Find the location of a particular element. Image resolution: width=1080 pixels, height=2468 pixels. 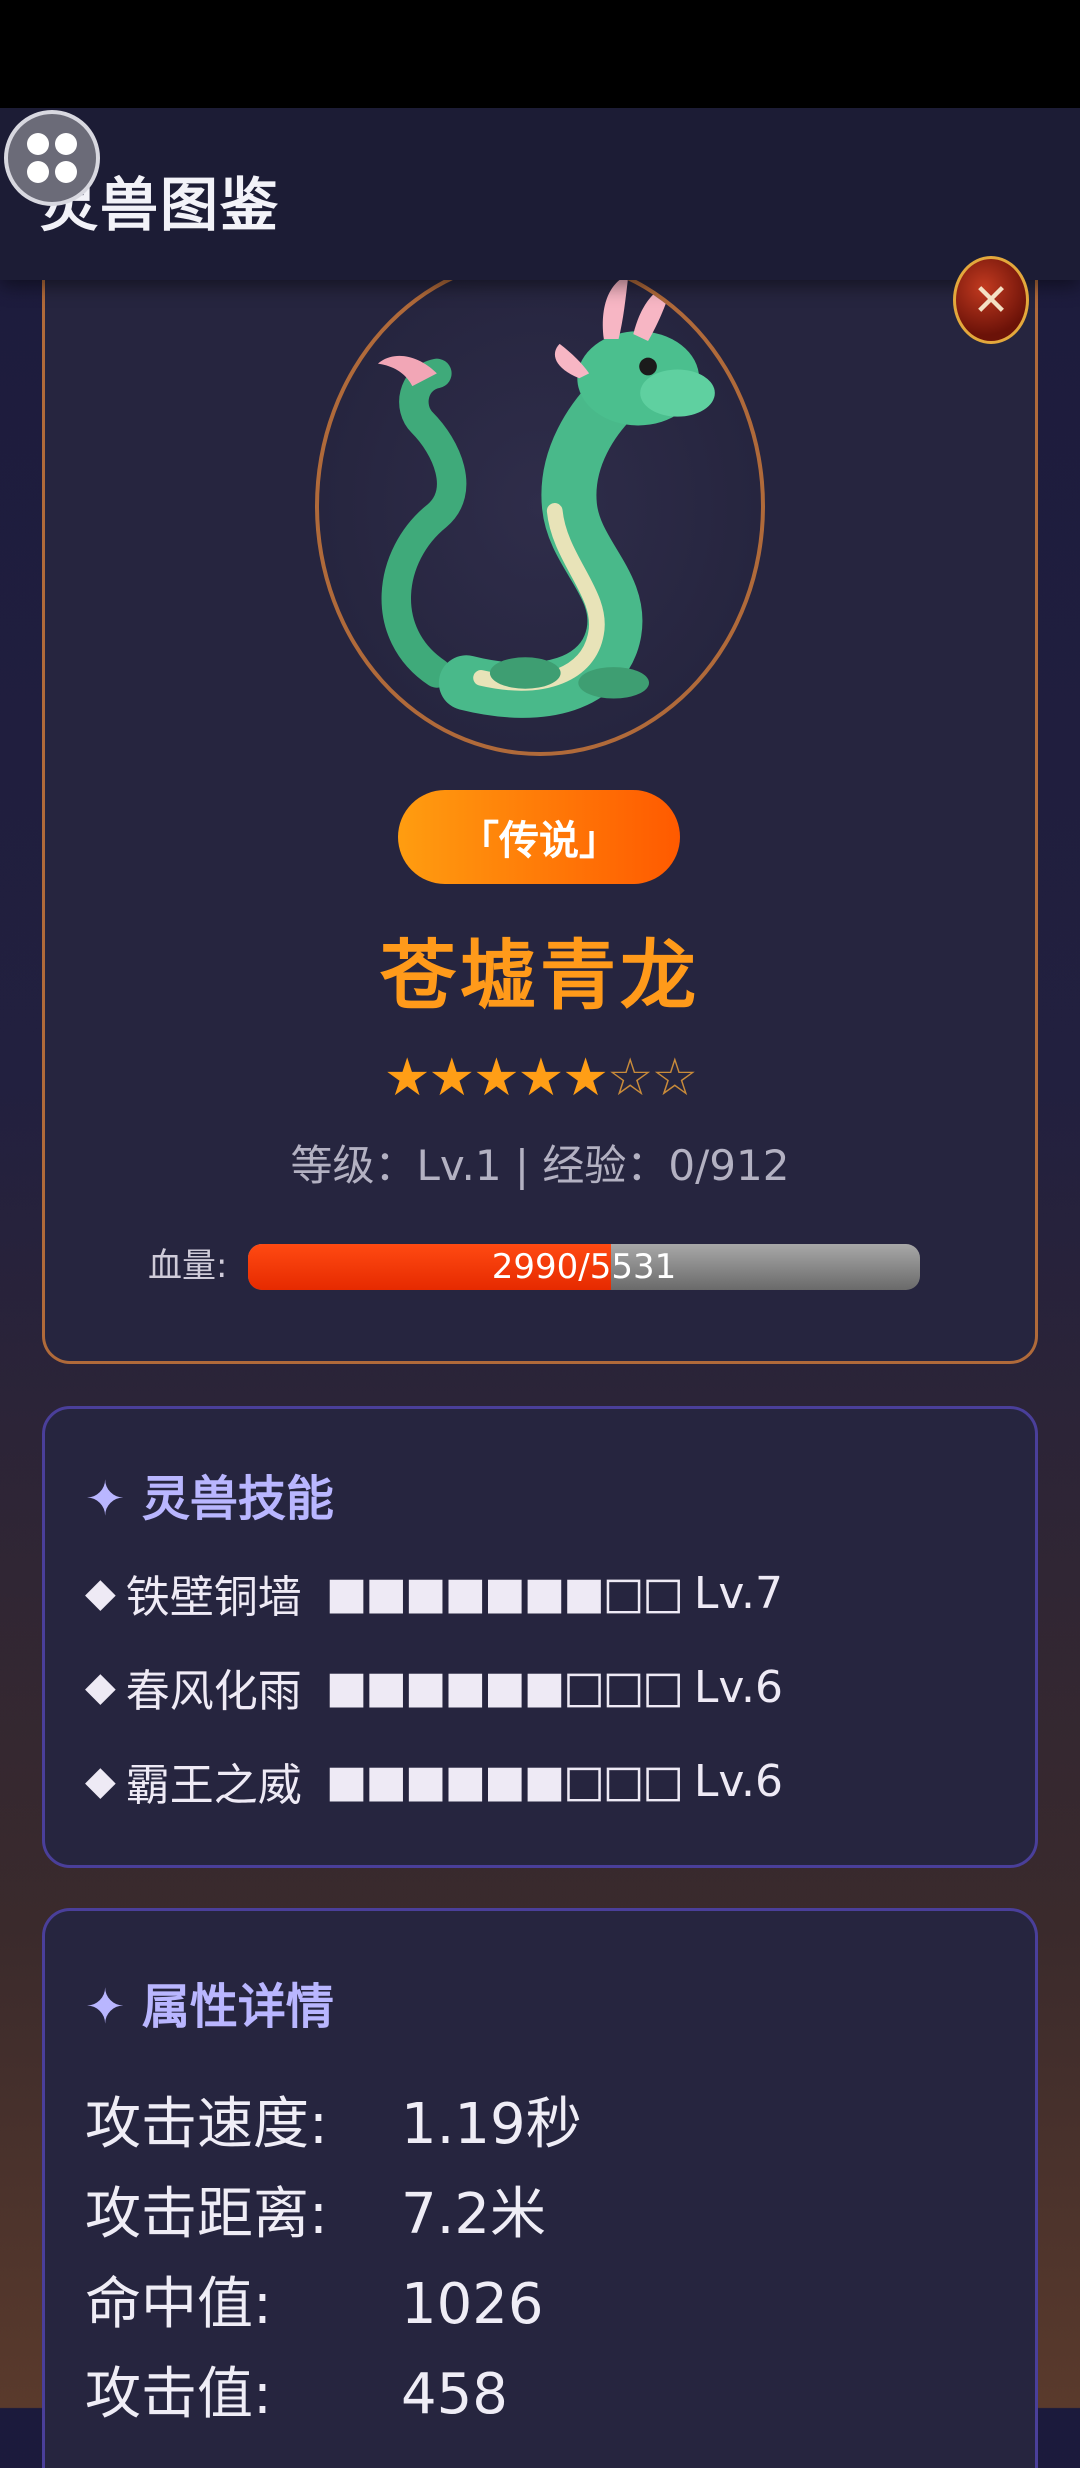

close-icon: ✕ is located at coordinates (991, 300).